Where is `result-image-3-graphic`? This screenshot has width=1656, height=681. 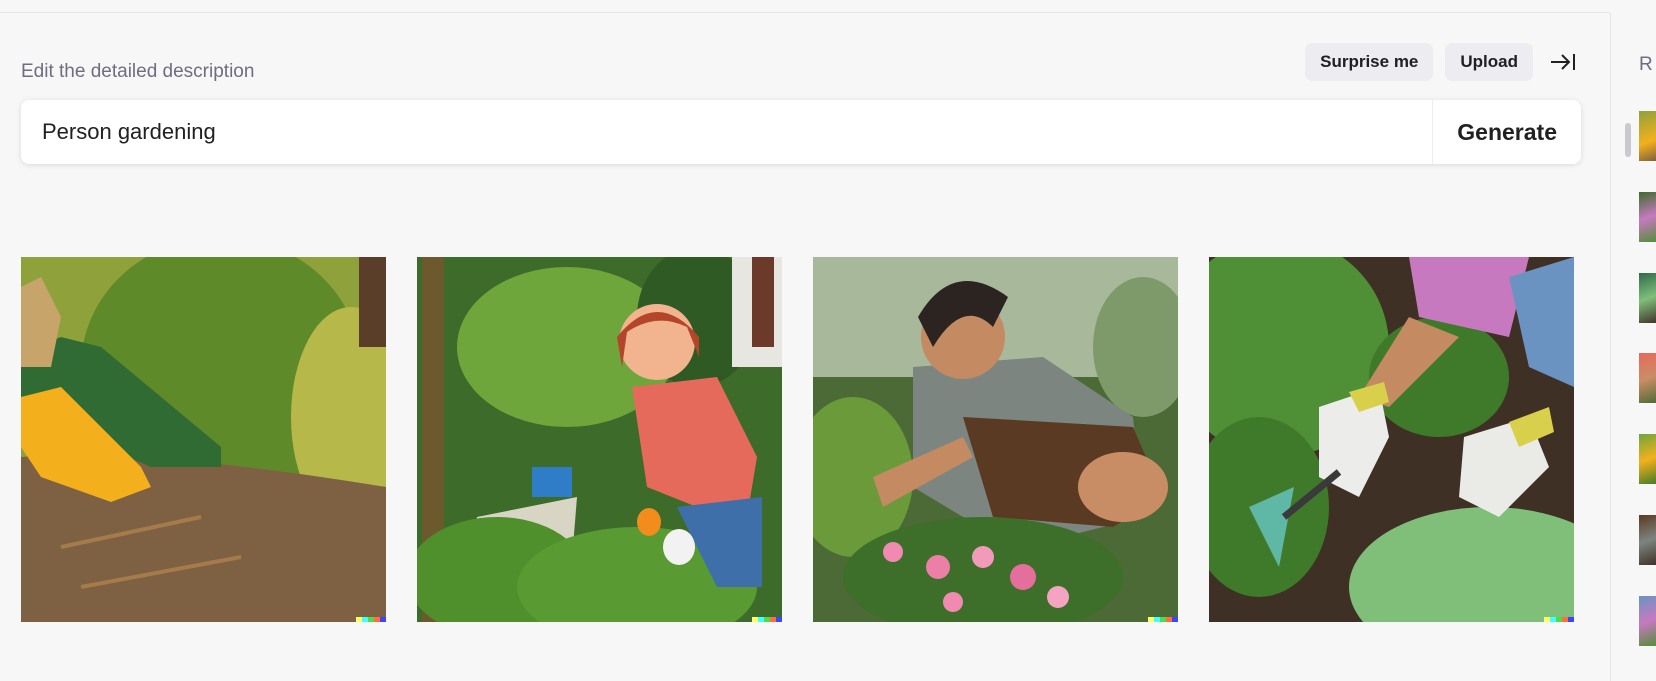
result-image-3-graphic is located at coordinates (995, 439).